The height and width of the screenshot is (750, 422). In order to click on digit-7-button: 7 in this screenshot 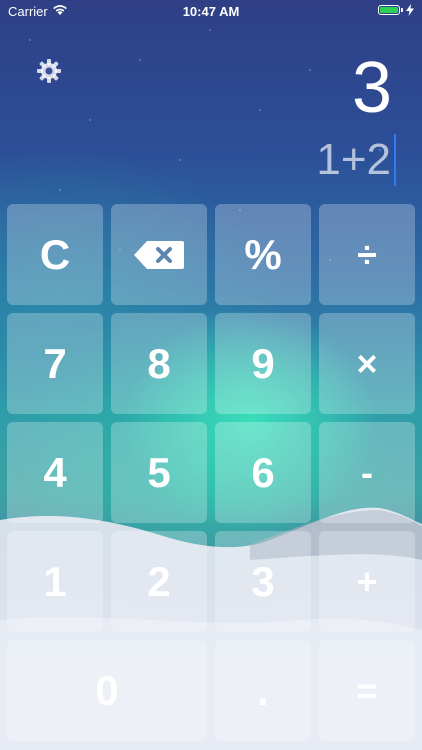, I will do `click(55, 363)`.